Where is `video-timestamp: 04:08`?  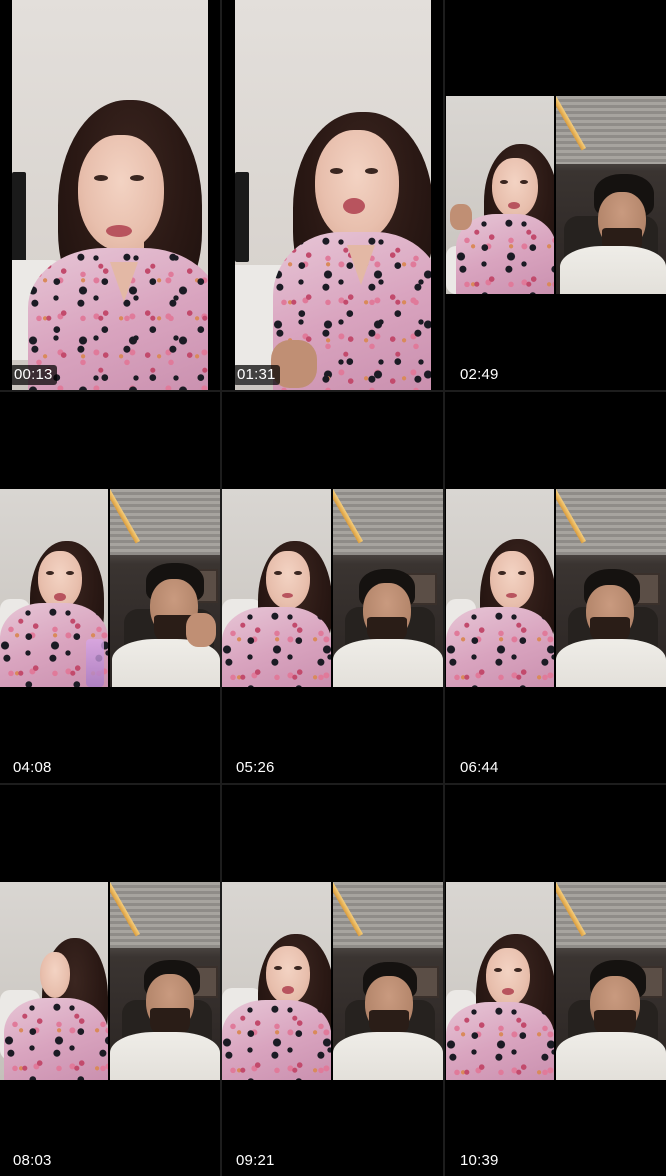 video-timestamp: 04:08 is located at coordinates (32, 767).